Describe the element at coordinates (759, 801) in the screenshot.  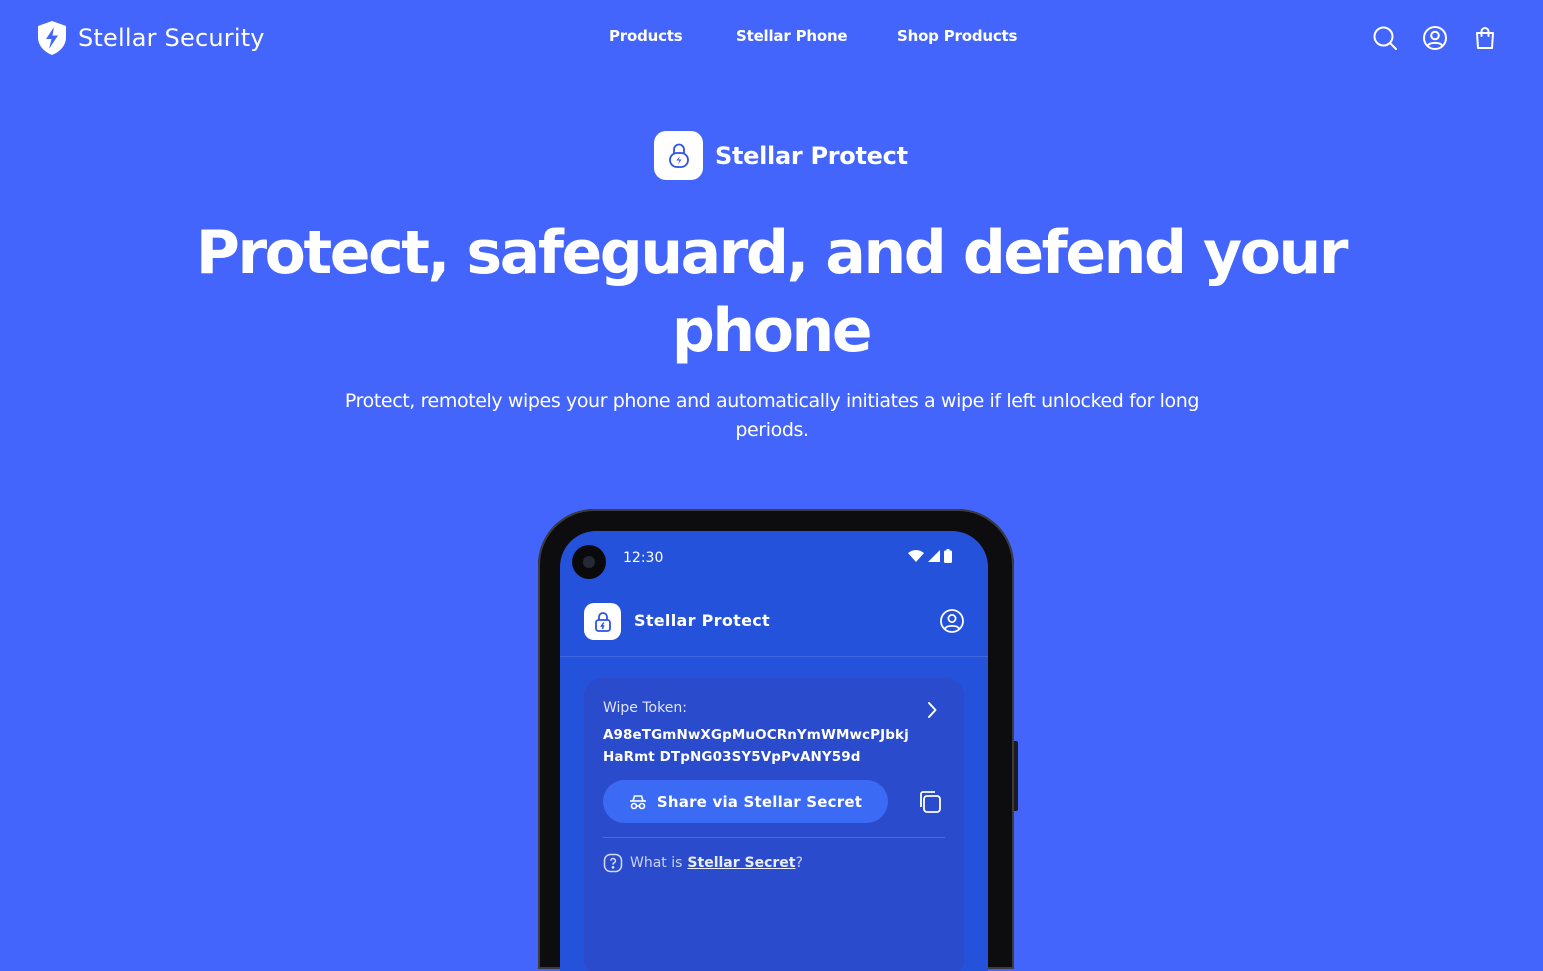
I see `share-button-label: Share via Stellar Secret` at that location.